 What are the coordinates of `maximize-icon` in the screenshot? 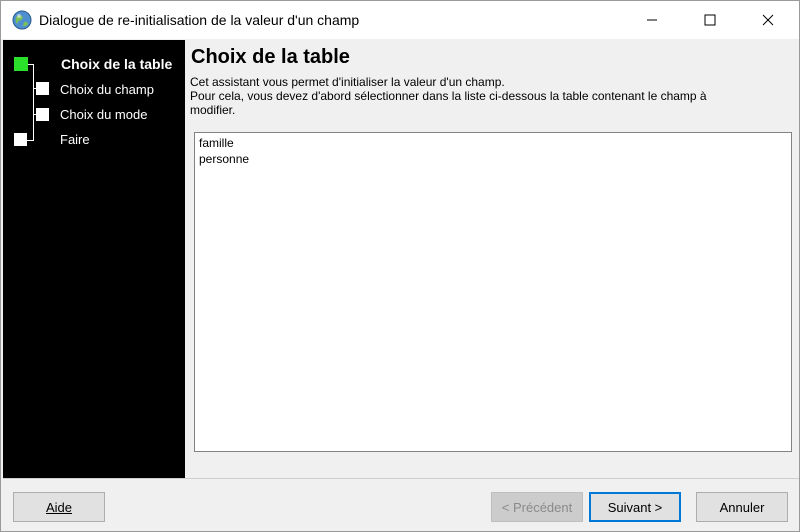 It's located at (710, 20).